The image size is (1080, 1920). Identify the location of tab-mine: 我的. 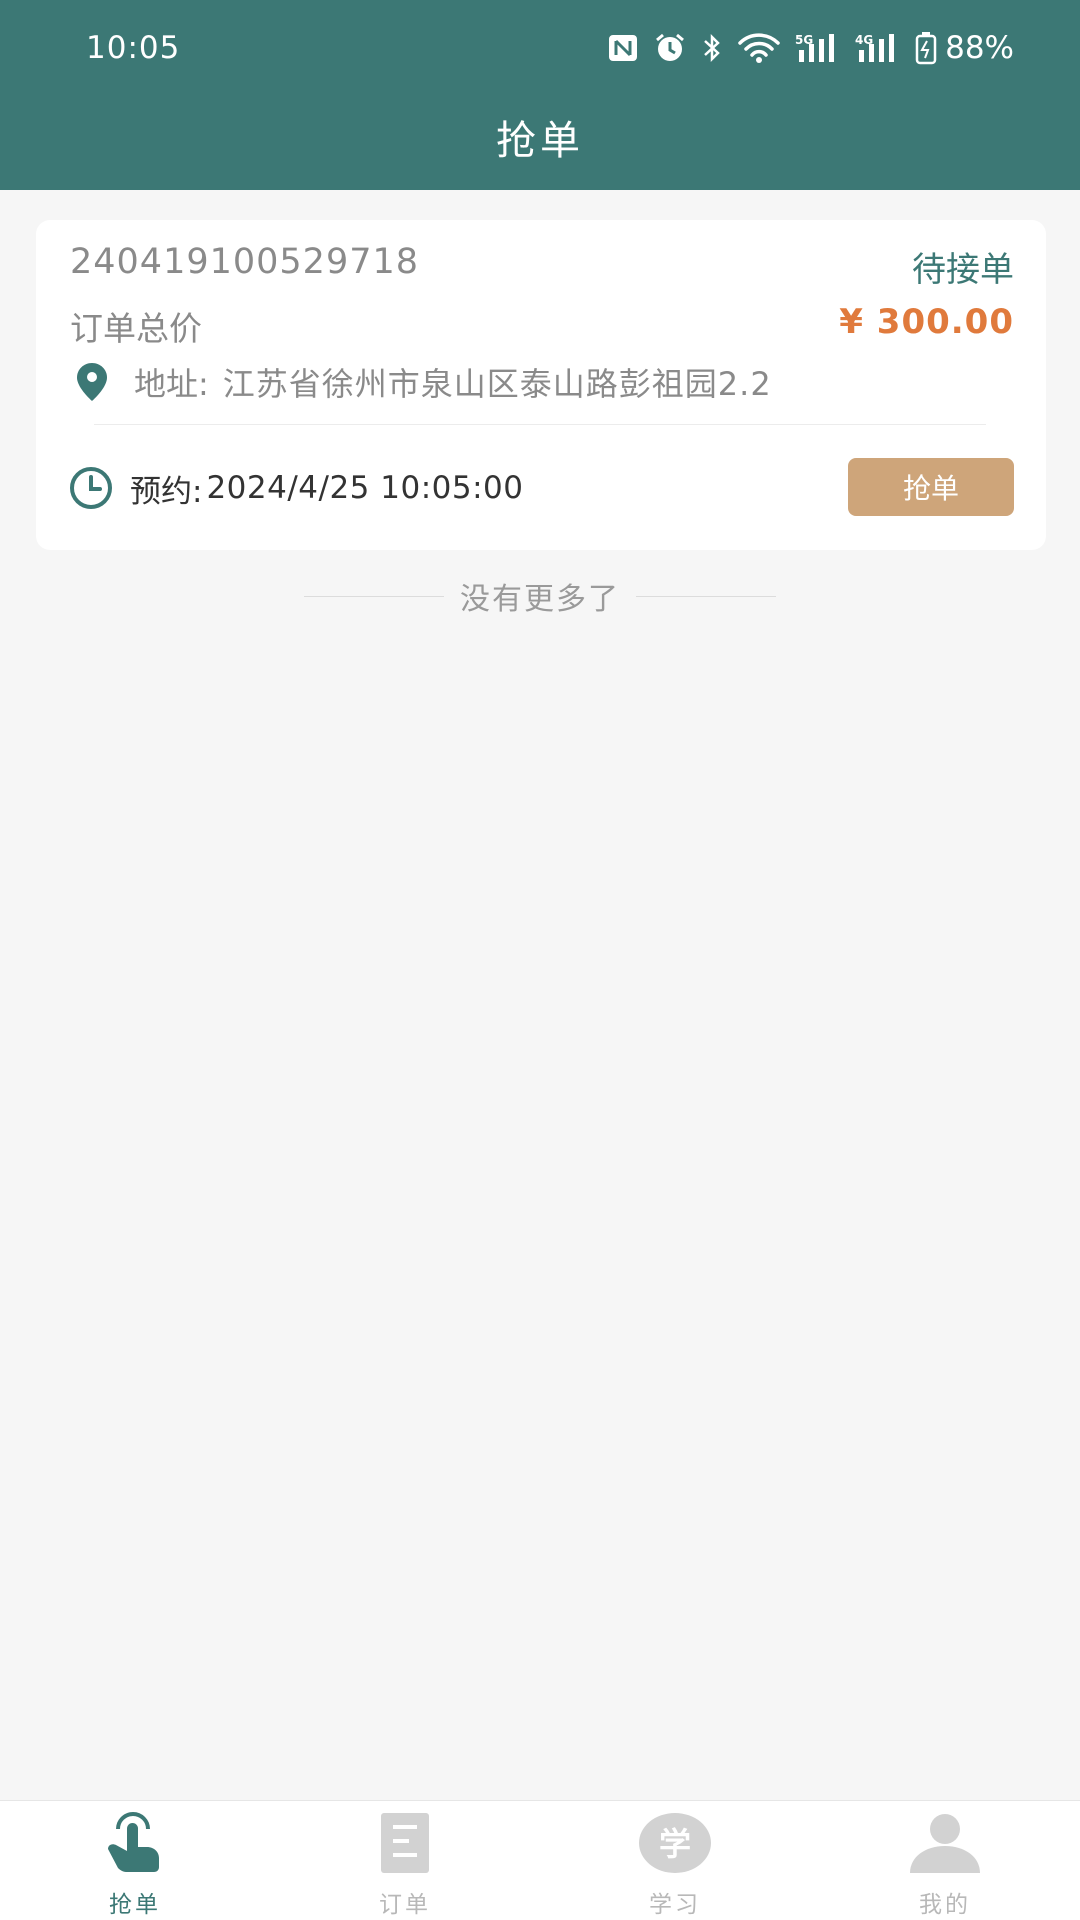
(945, 1860).